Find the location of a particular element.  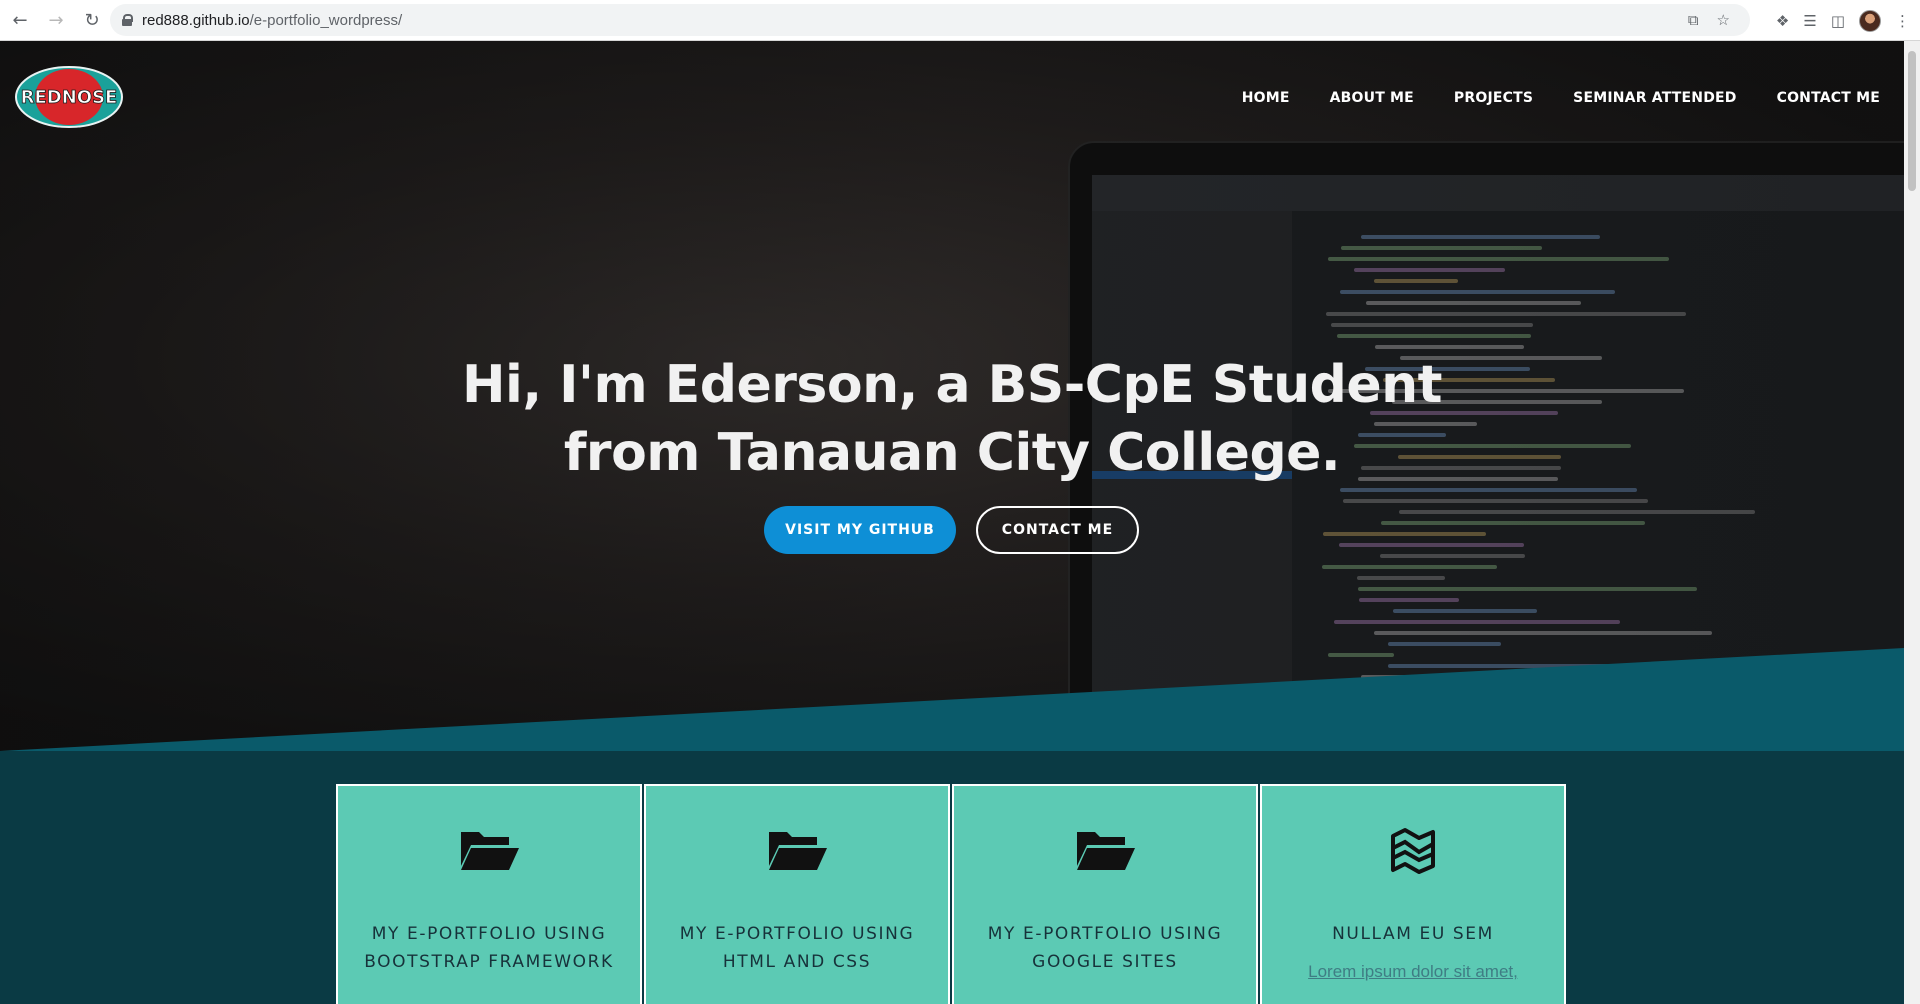

nav-home: HOME is located at coordinates (1266, 98).